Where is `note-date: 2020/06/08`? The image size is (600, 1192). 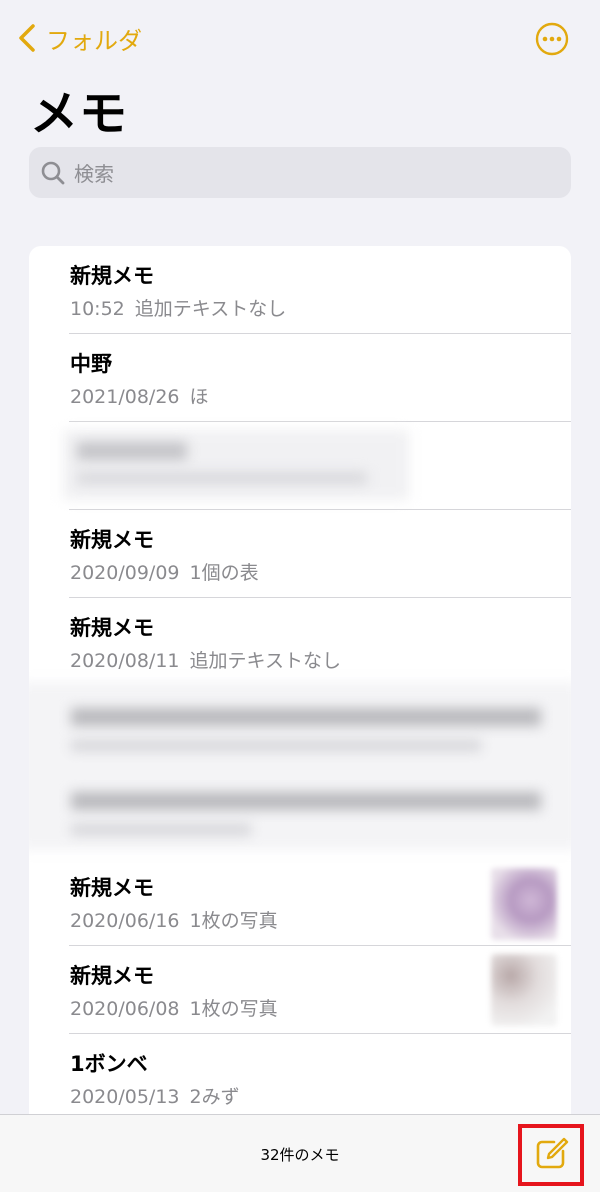
note-date: 2020/06/08 is located at coordinates (125, 1009).